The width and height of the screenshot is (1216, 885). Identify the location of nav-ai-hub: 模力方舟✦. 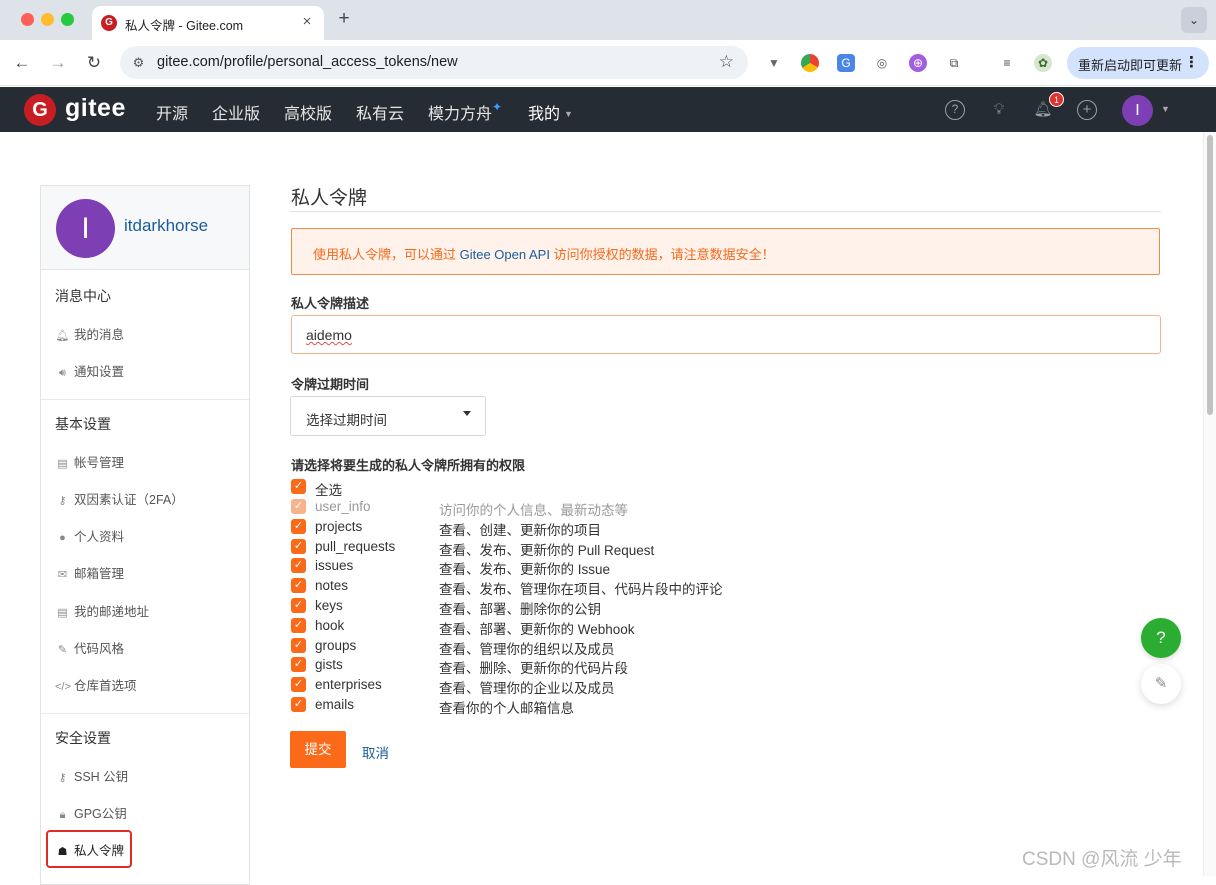
(465, 112).